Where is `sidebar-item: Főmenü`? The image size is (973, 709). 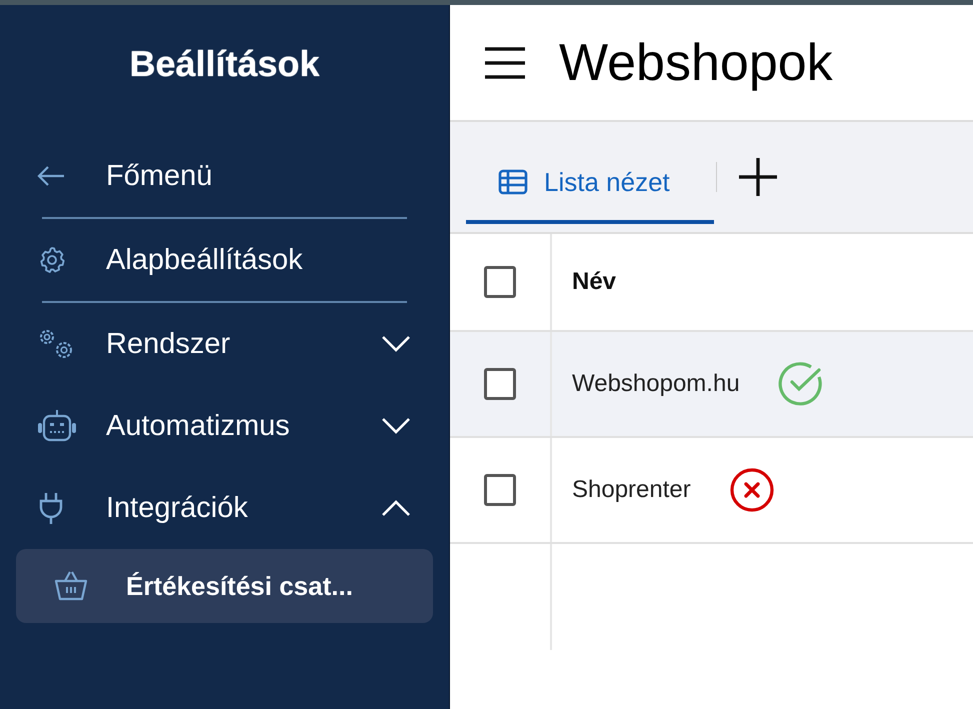
sidebar-item: Főmenü is located at coordinates (224, 176).